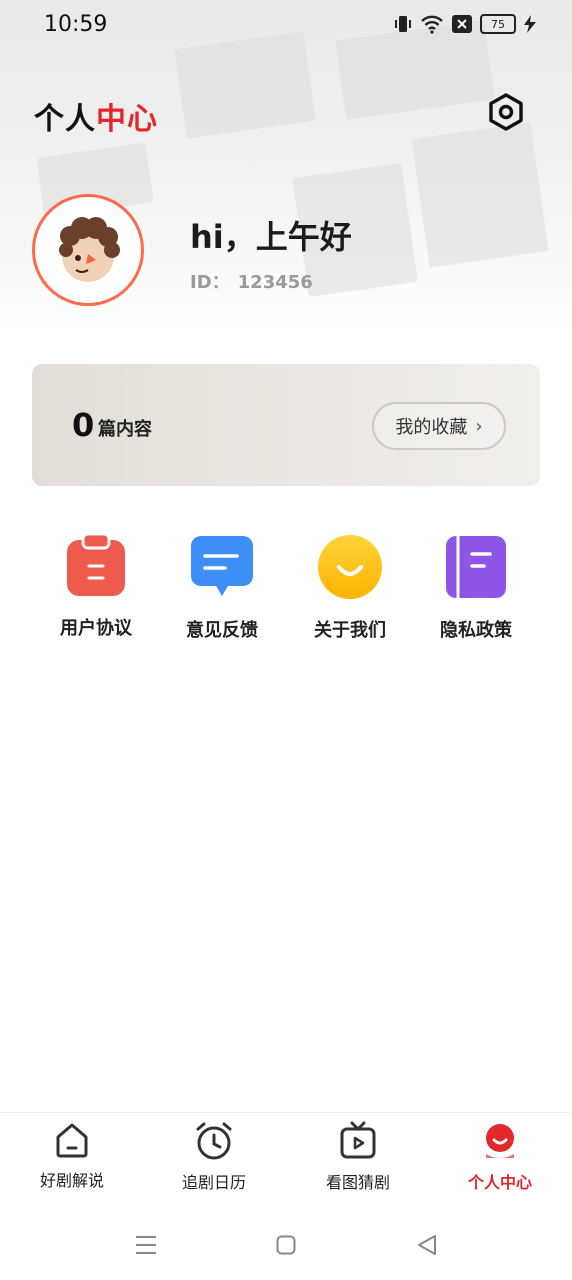 Image resolution: width=572 pixels, height=1280 pixels. What do you see at coordinates (65, 119) in the screenshot?
I see `page-title-part1: 个人` at bounding box center [65, 119].